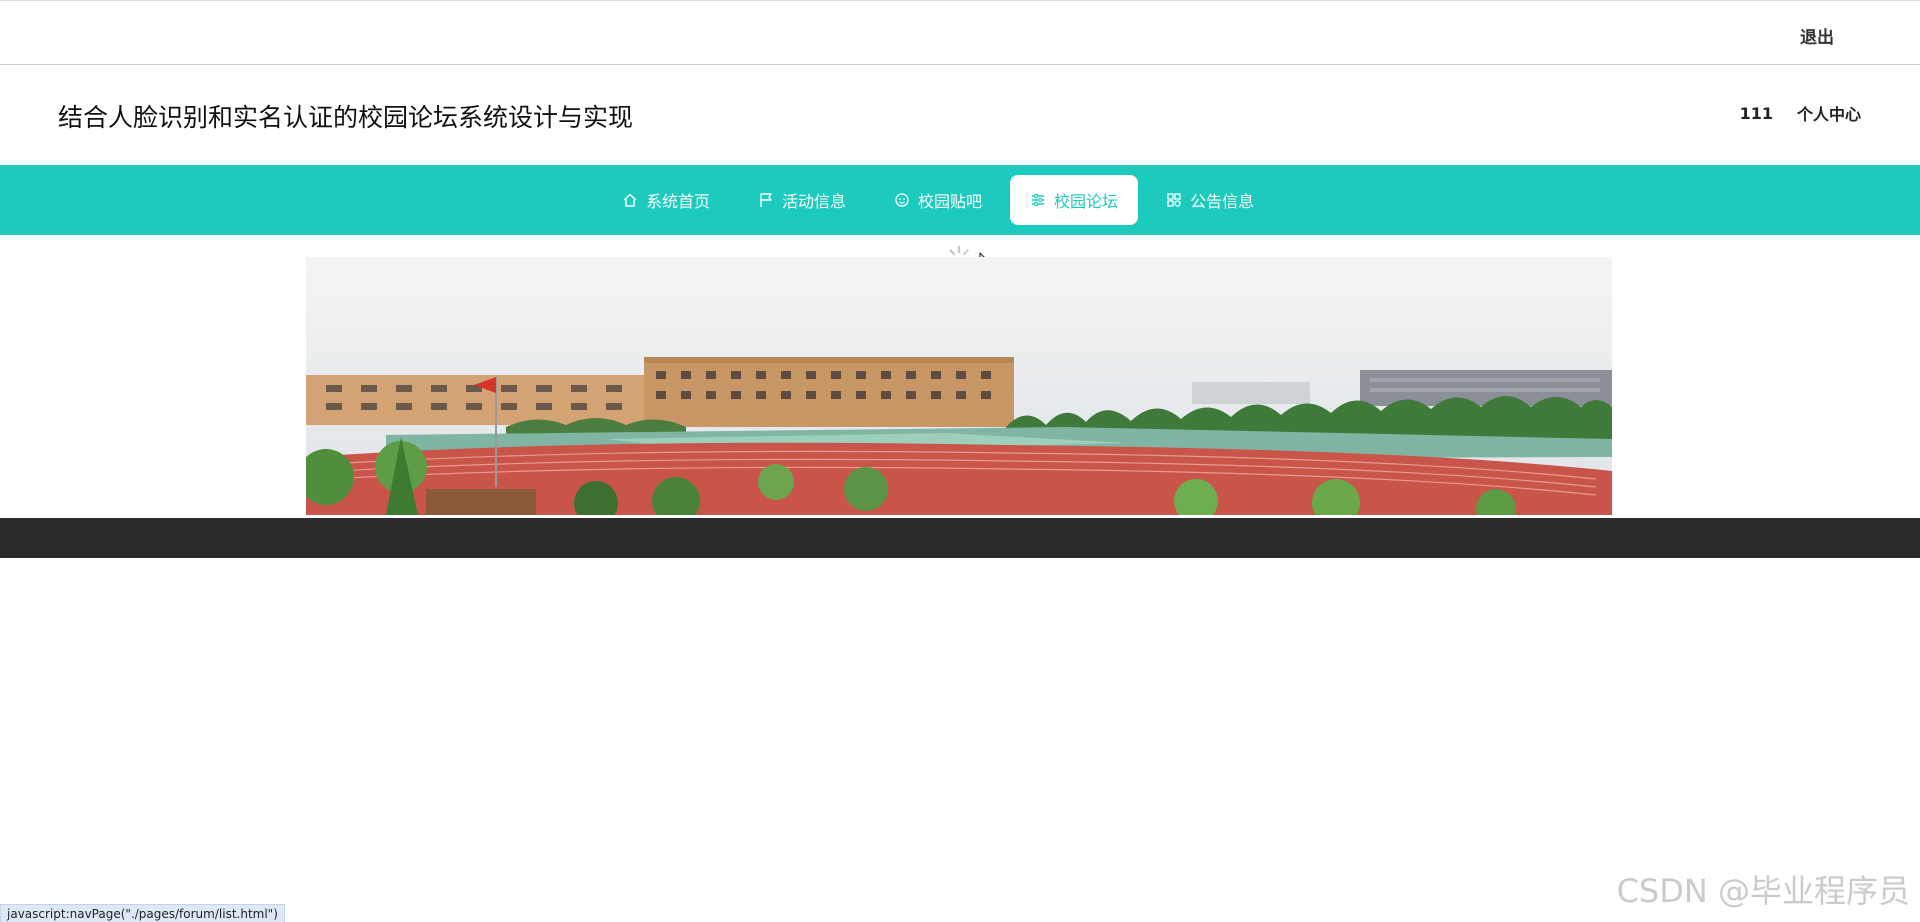  What do you see at coordinates (1086, 201) in the screenshot?
I see `nav-item-label: 校园论坛` at bounding box center [1086, 201].